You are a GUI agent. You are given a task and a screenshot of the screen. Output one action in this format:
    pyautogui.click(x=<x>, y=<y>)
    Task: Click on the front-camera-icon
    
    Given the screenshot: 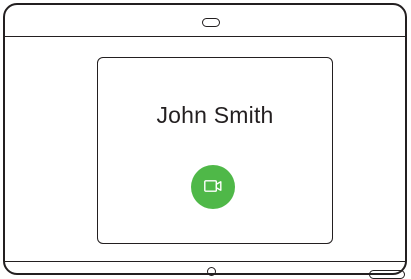 What is the action you would take?
    pyautogui.click(x=211, y=22)
    